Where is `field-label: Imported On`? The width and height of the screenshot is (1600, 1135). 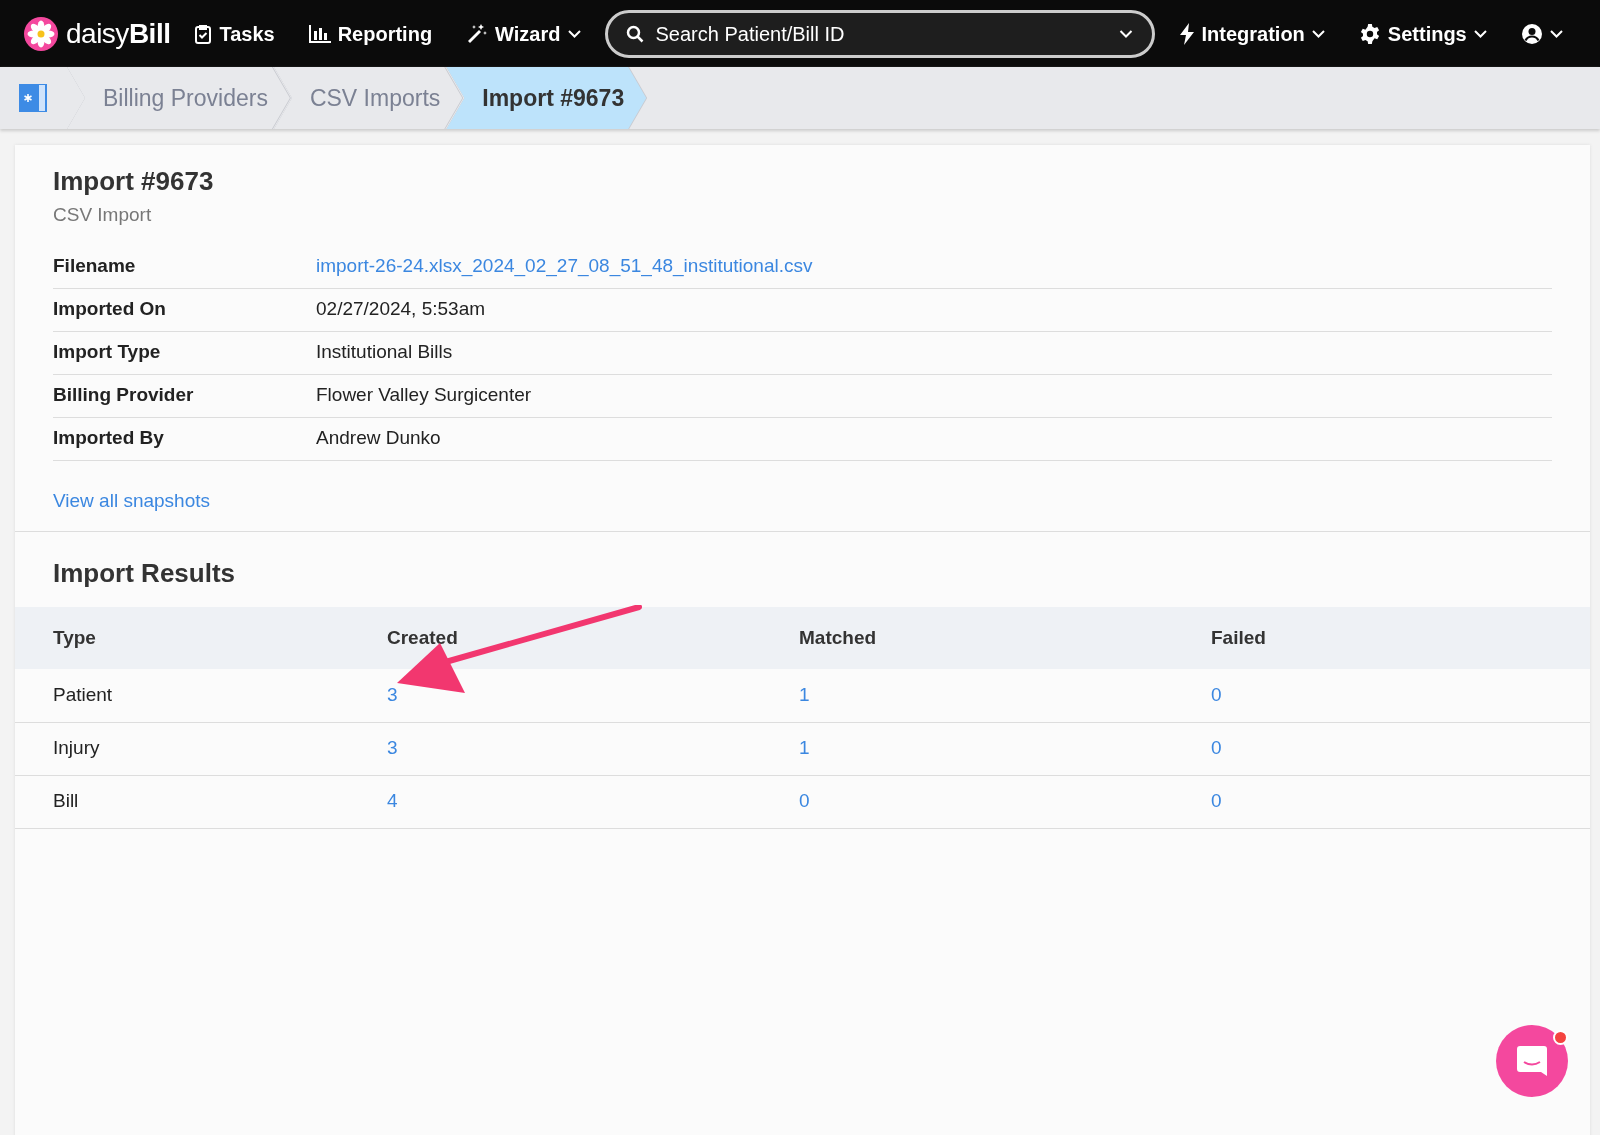 field-label: Imported On is located at coordinates (110, 309).